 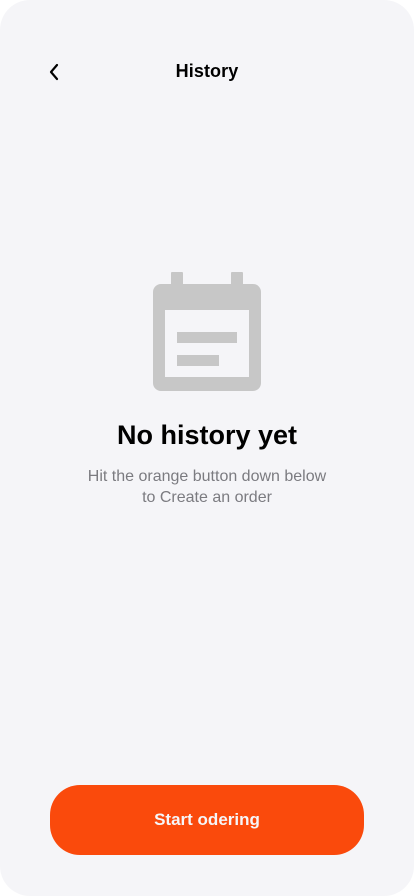 What do you see at coordinates (207, 331) in the screenshot?
I see `calendar-icon` at bounding box center [207, 331].